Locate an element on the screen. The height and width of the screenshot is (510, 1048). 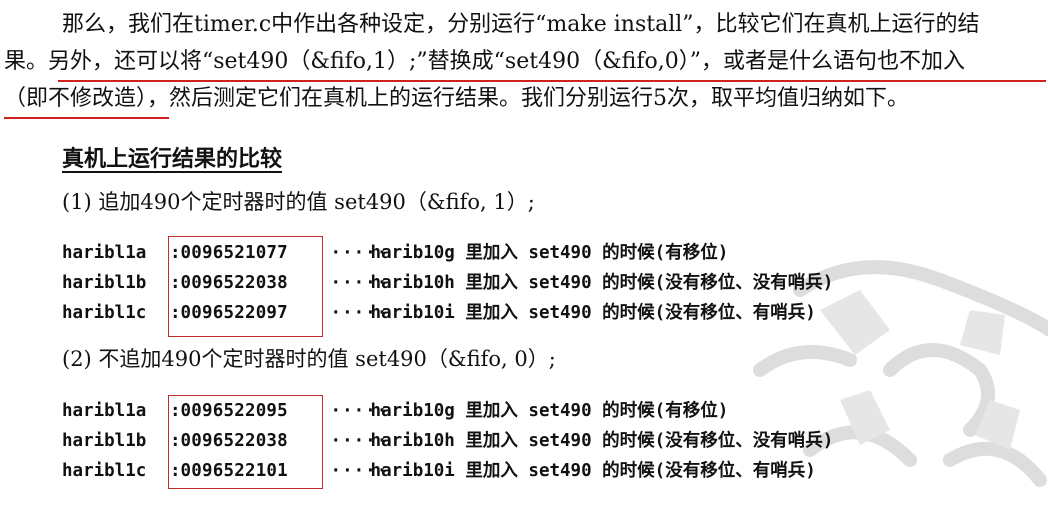
section-heading: 真机上运行结果的比较 is located at coordinates (172, 159).